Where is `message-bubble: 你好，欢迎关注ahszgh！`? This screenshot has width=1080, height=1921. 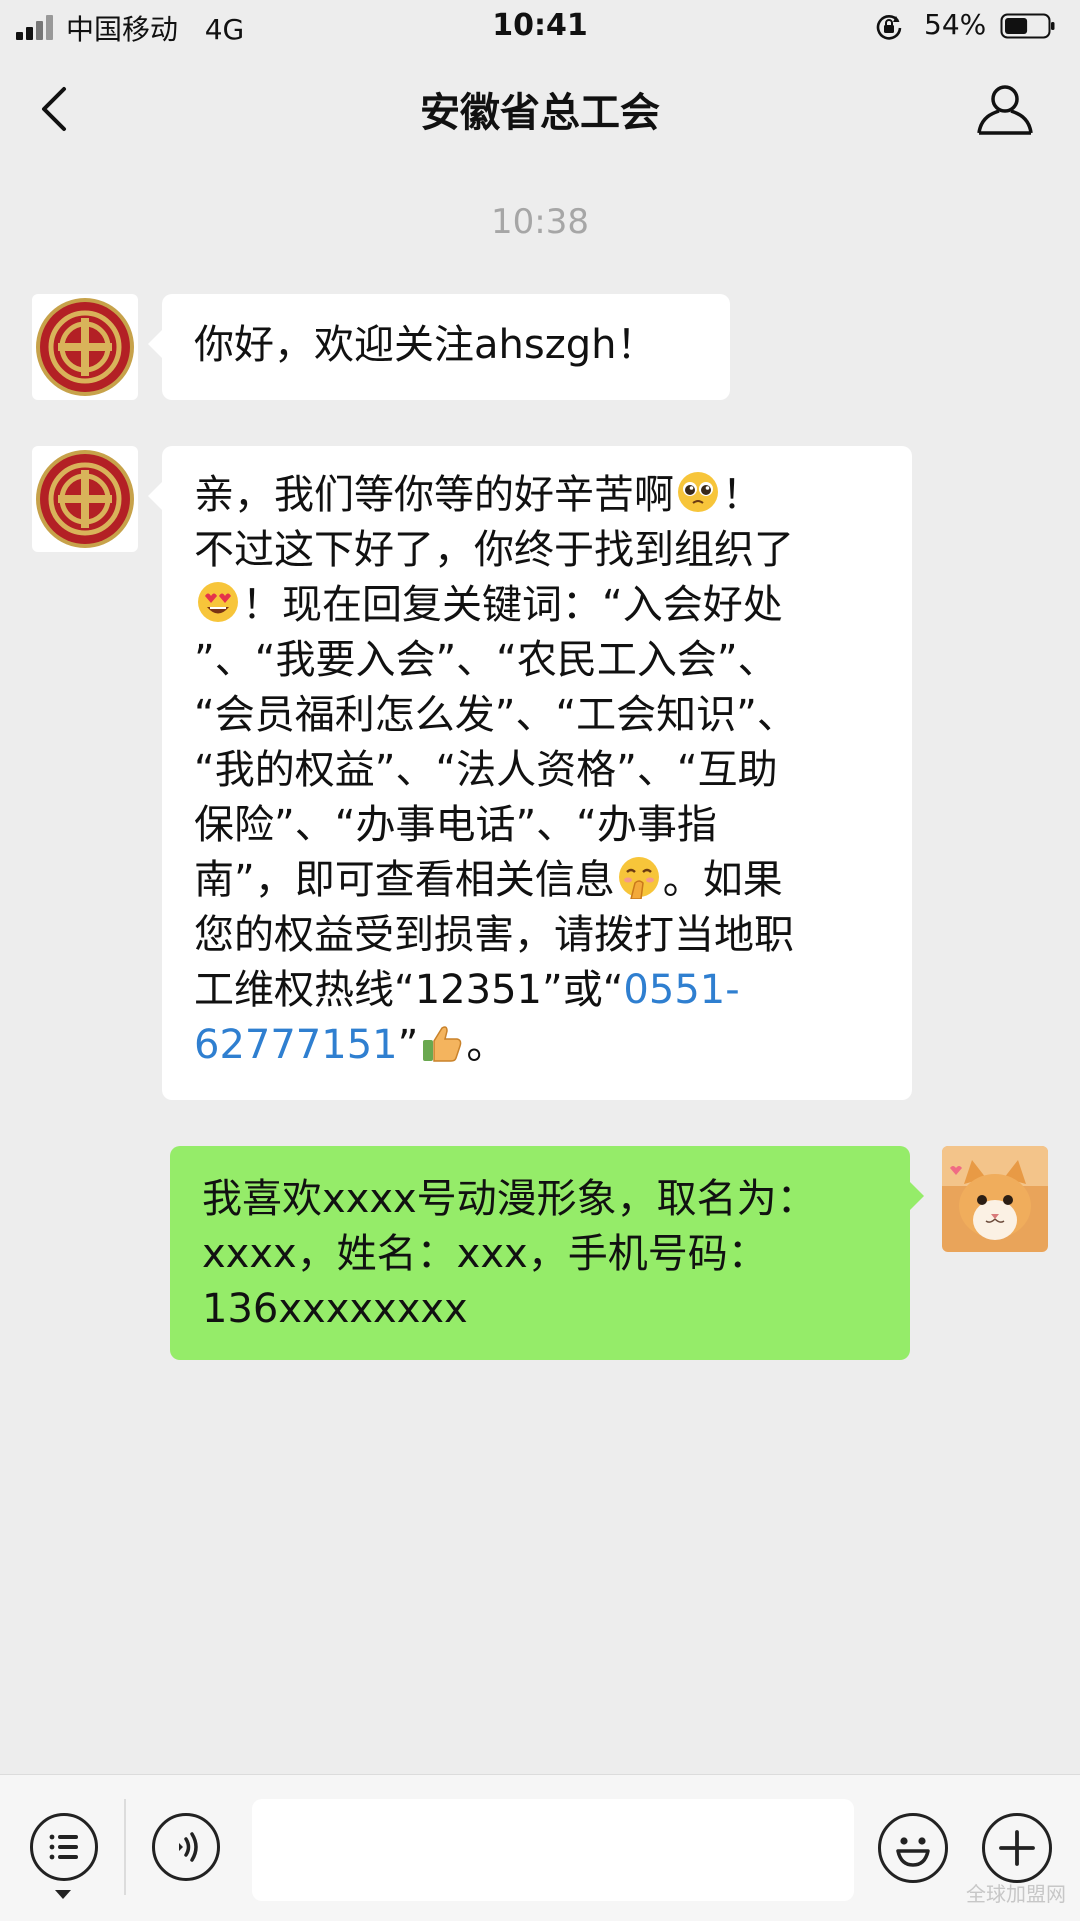
message-bubble: 你好，欢迎关注ahszgh！ is located at coordinates (439, 347).